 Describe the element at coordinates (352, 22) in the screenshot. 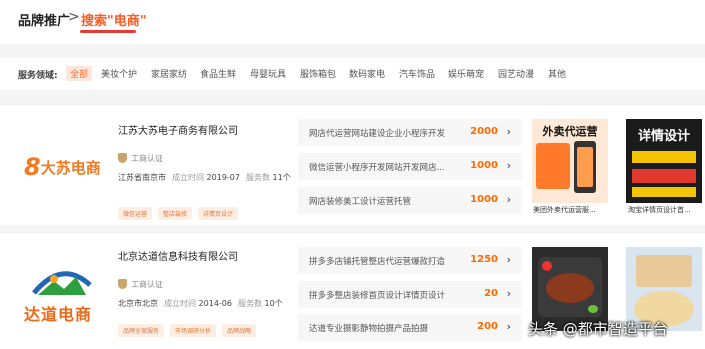

I see `breadcrumb: 品牌推广 > 搜索"电商"` at that location.